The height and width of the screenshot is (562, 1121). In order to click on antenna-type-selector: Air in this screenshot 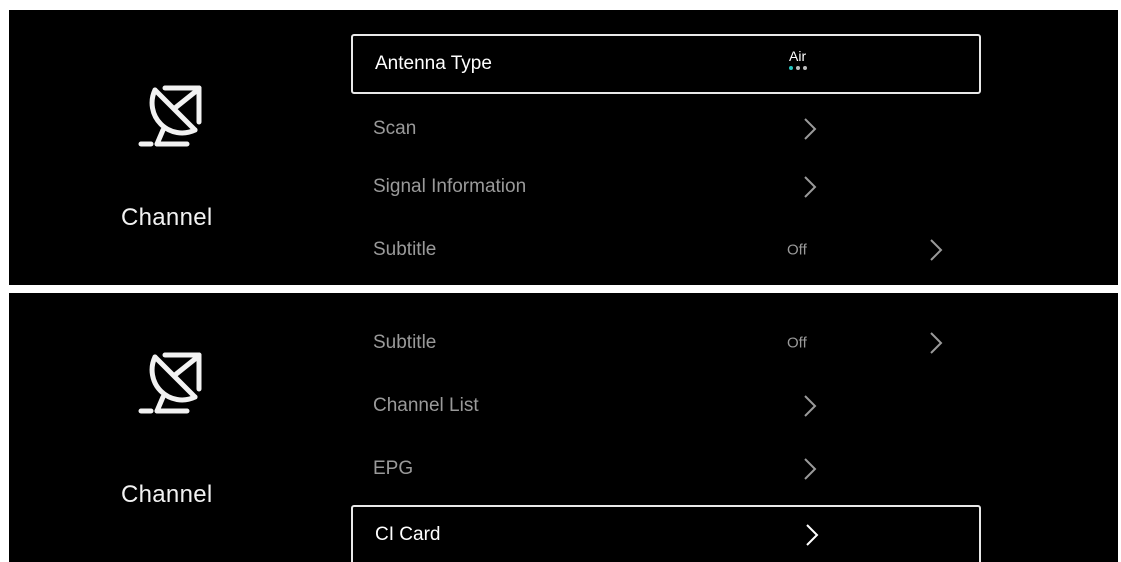, I will do `click(809, 59)`.